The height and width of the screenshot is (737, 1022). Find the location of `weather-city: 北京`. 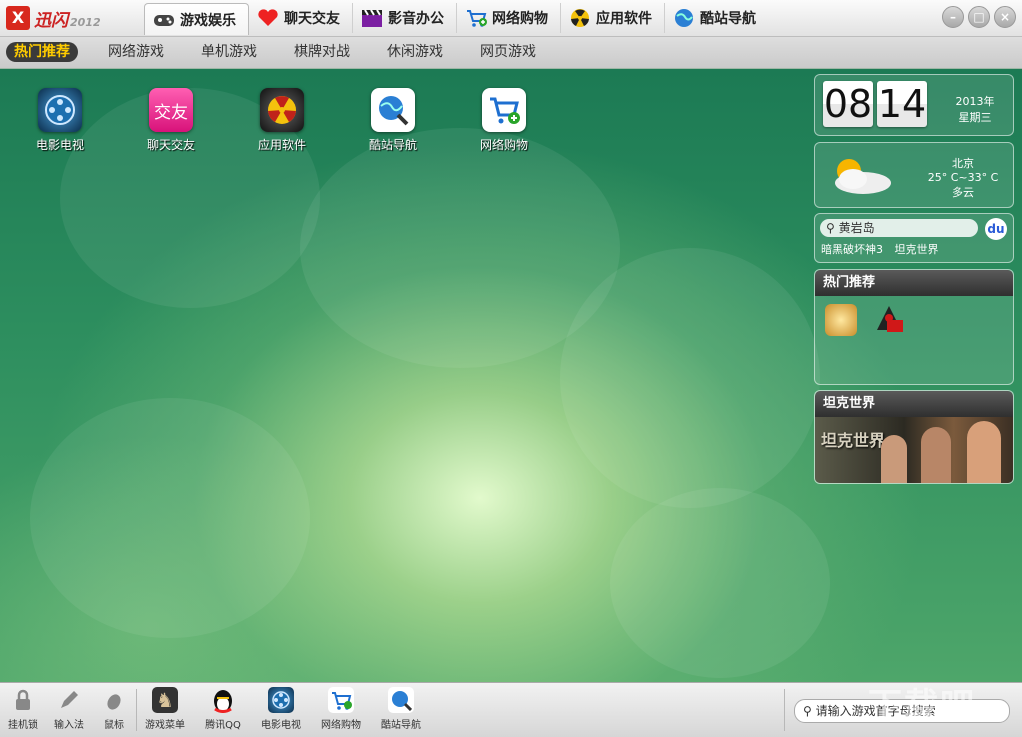

weather-city: 北京 is located at coordinates (963, 163).